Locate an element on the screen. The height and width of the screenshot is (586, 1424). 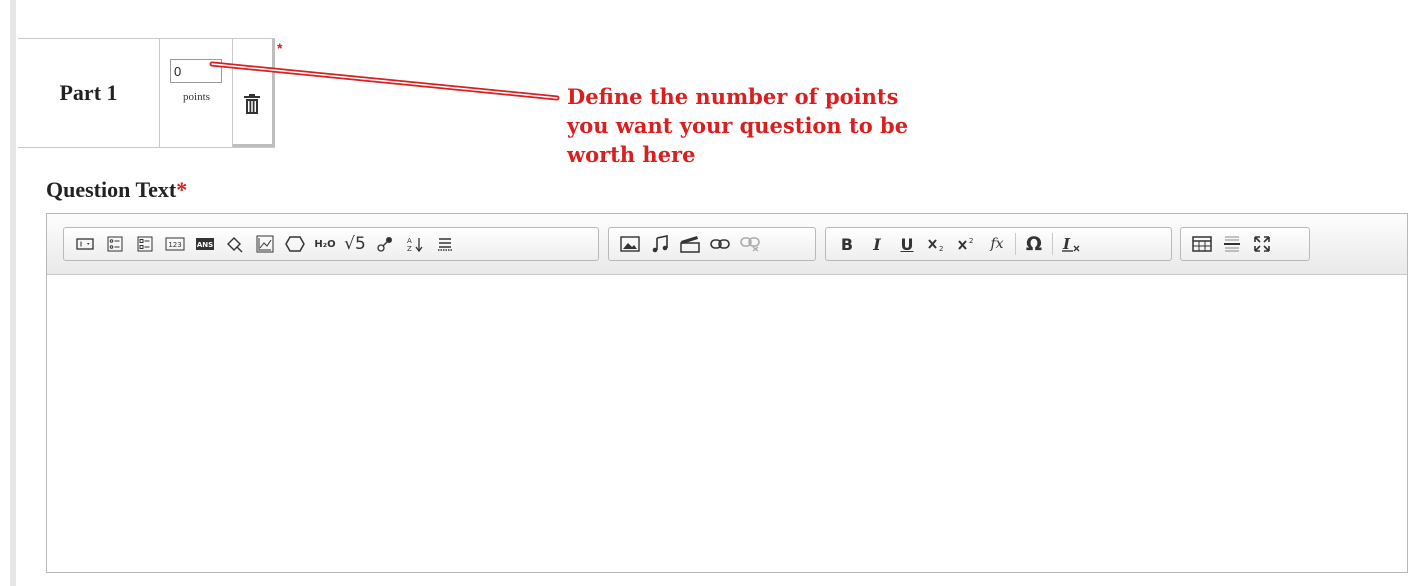
underline-icon: U is located at coordinates (907, 244).